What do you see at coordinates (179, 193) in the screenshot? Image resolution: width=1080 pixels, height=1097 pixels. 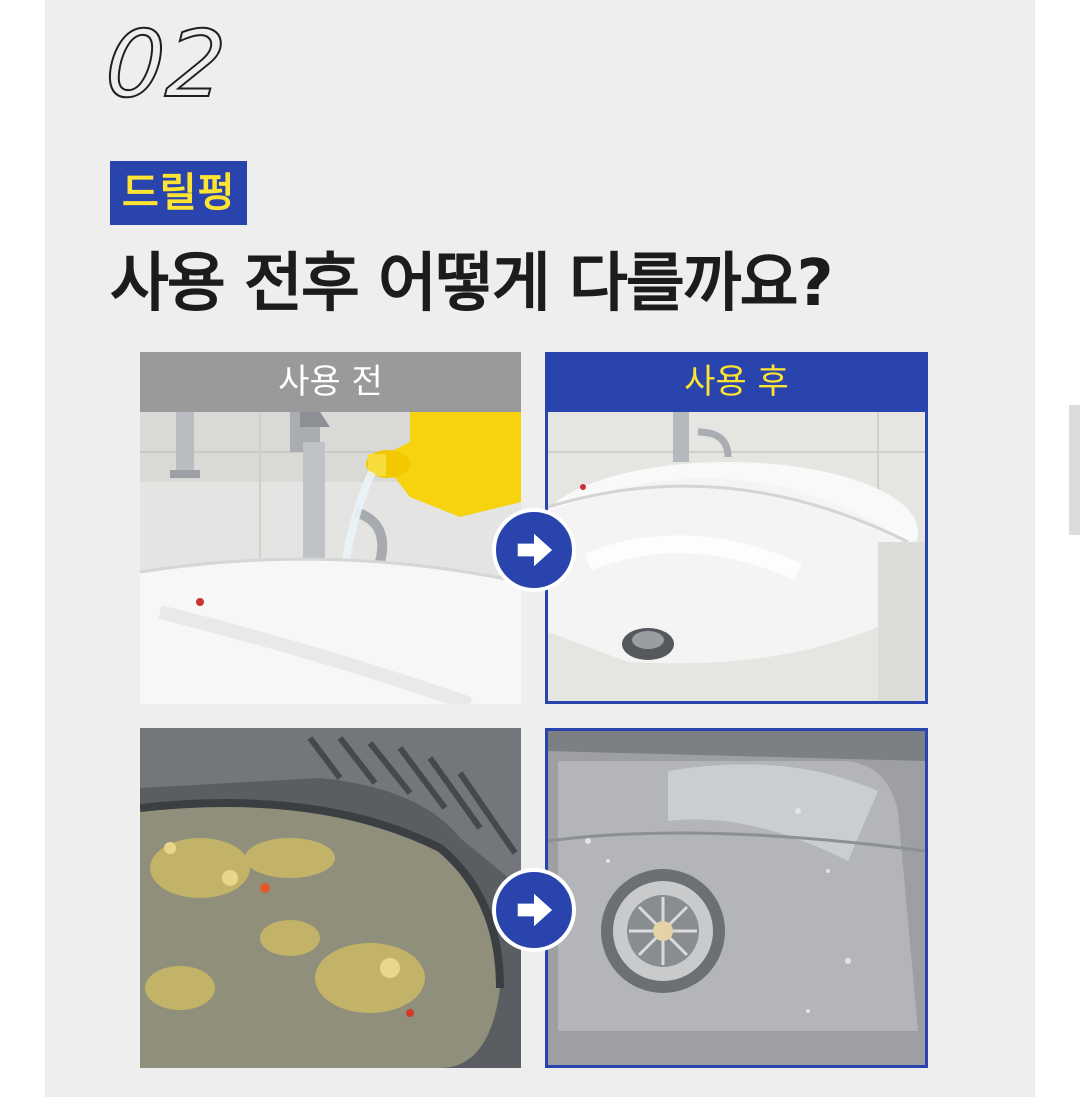 I see `brand-tag: 드릴펑` at bounding box center [179, 193].